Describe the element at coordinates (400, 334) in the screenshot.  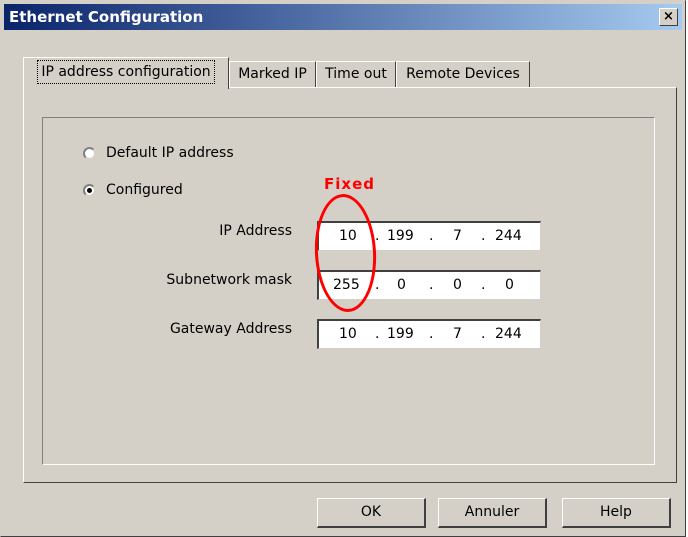
I see `gateway-octet-2: 199` at that location.